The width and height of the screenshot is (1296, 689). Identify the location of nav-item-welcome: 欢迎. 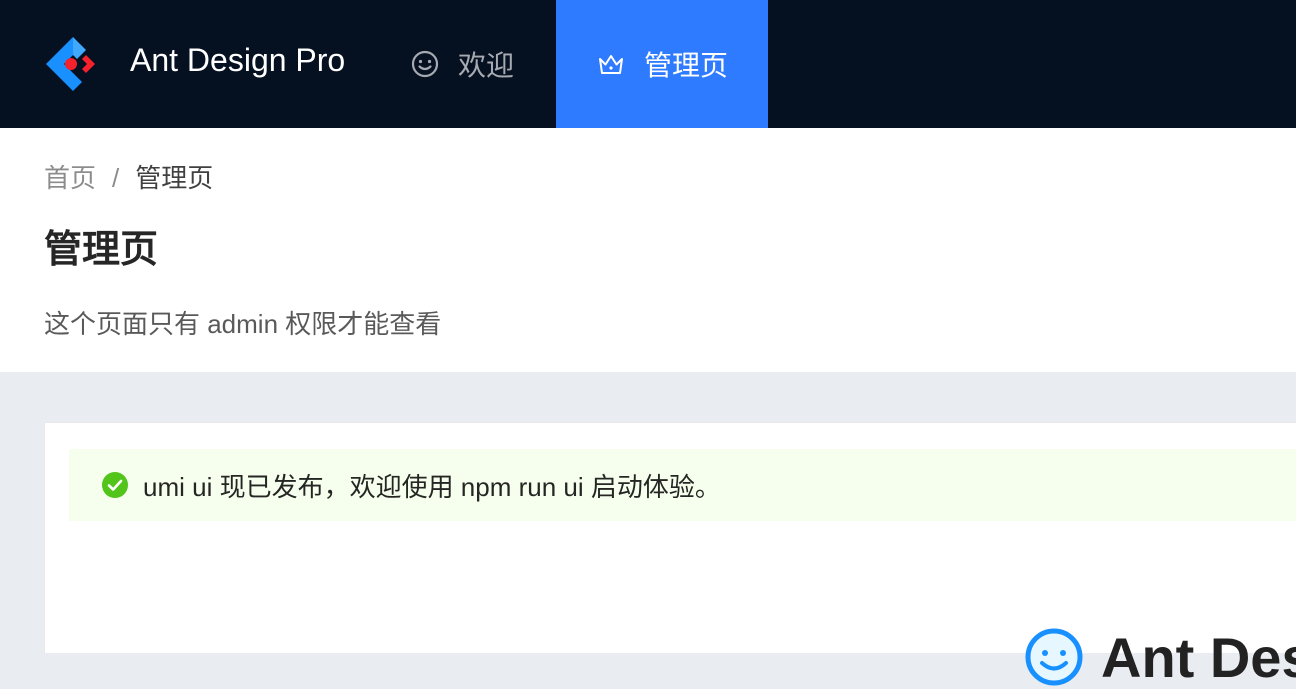
(462, 64).